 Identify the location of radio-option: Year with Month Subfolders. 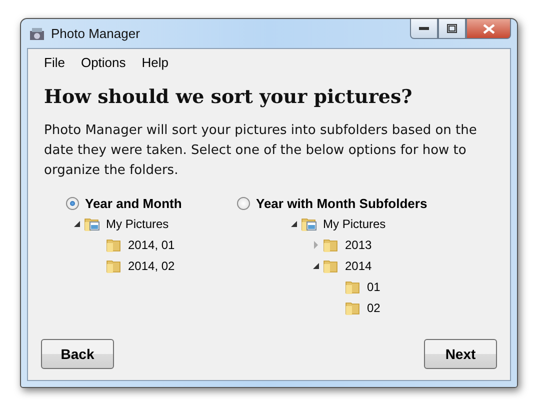
(367, 203).